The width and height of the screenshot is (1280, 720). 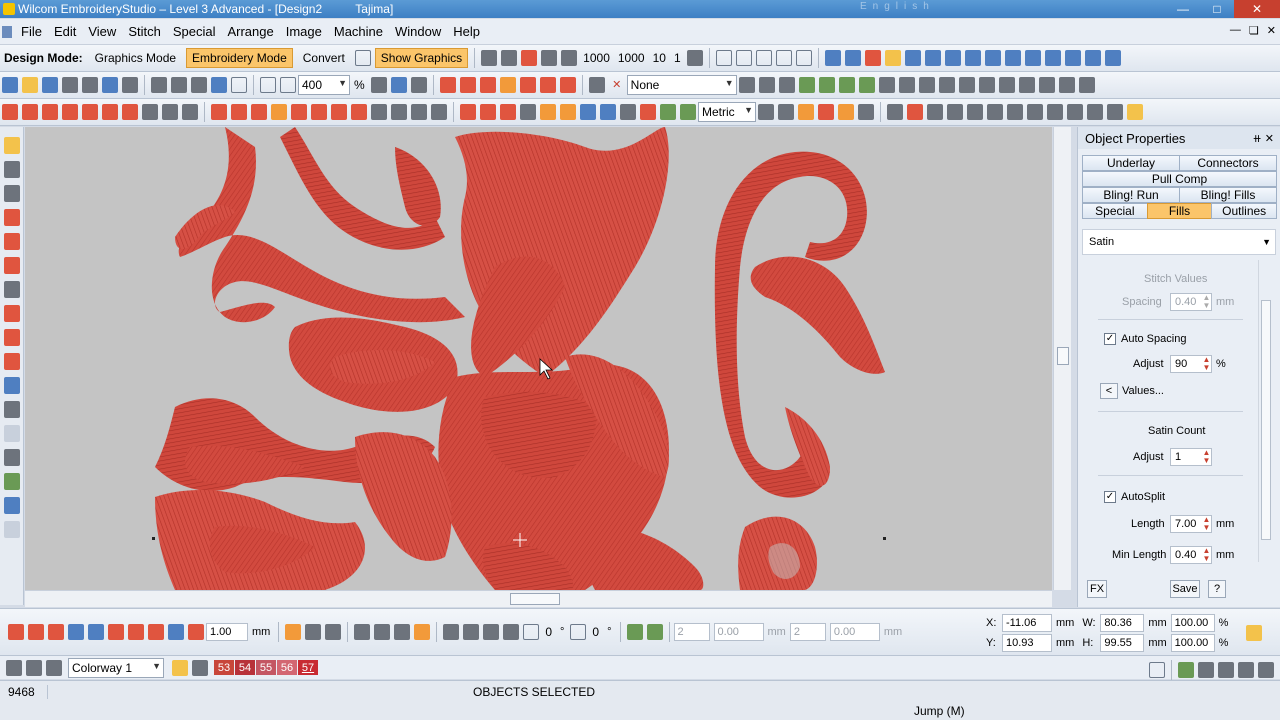 I want to click on save-button: Save, so click(x=1185, y=589).